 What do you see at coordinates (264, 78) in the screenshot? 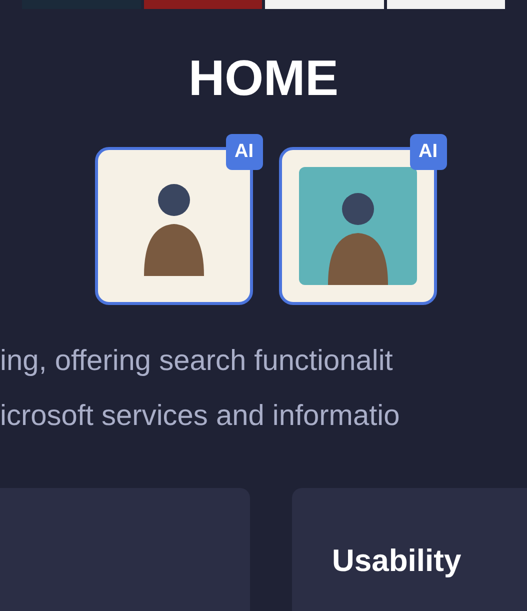
I see `page-title: HOME` at bounding box center [264, 78].